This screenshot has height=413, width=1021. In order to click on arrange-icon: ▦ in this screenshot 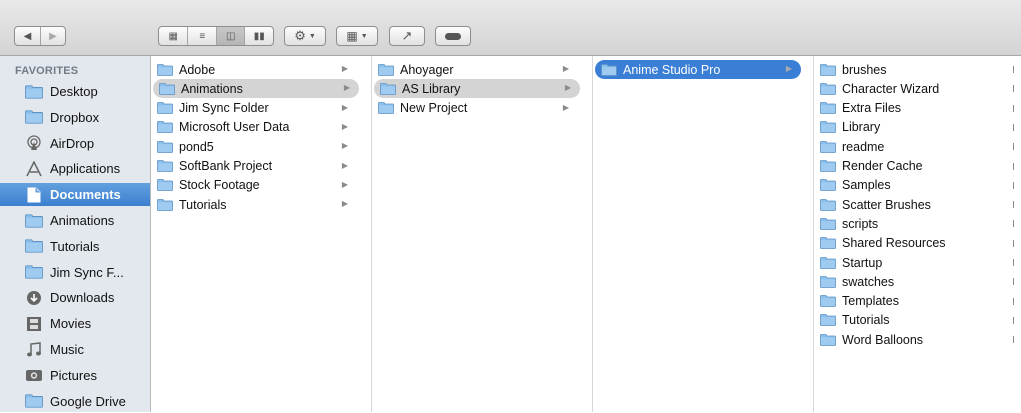, I will do `click(352, 36)`.